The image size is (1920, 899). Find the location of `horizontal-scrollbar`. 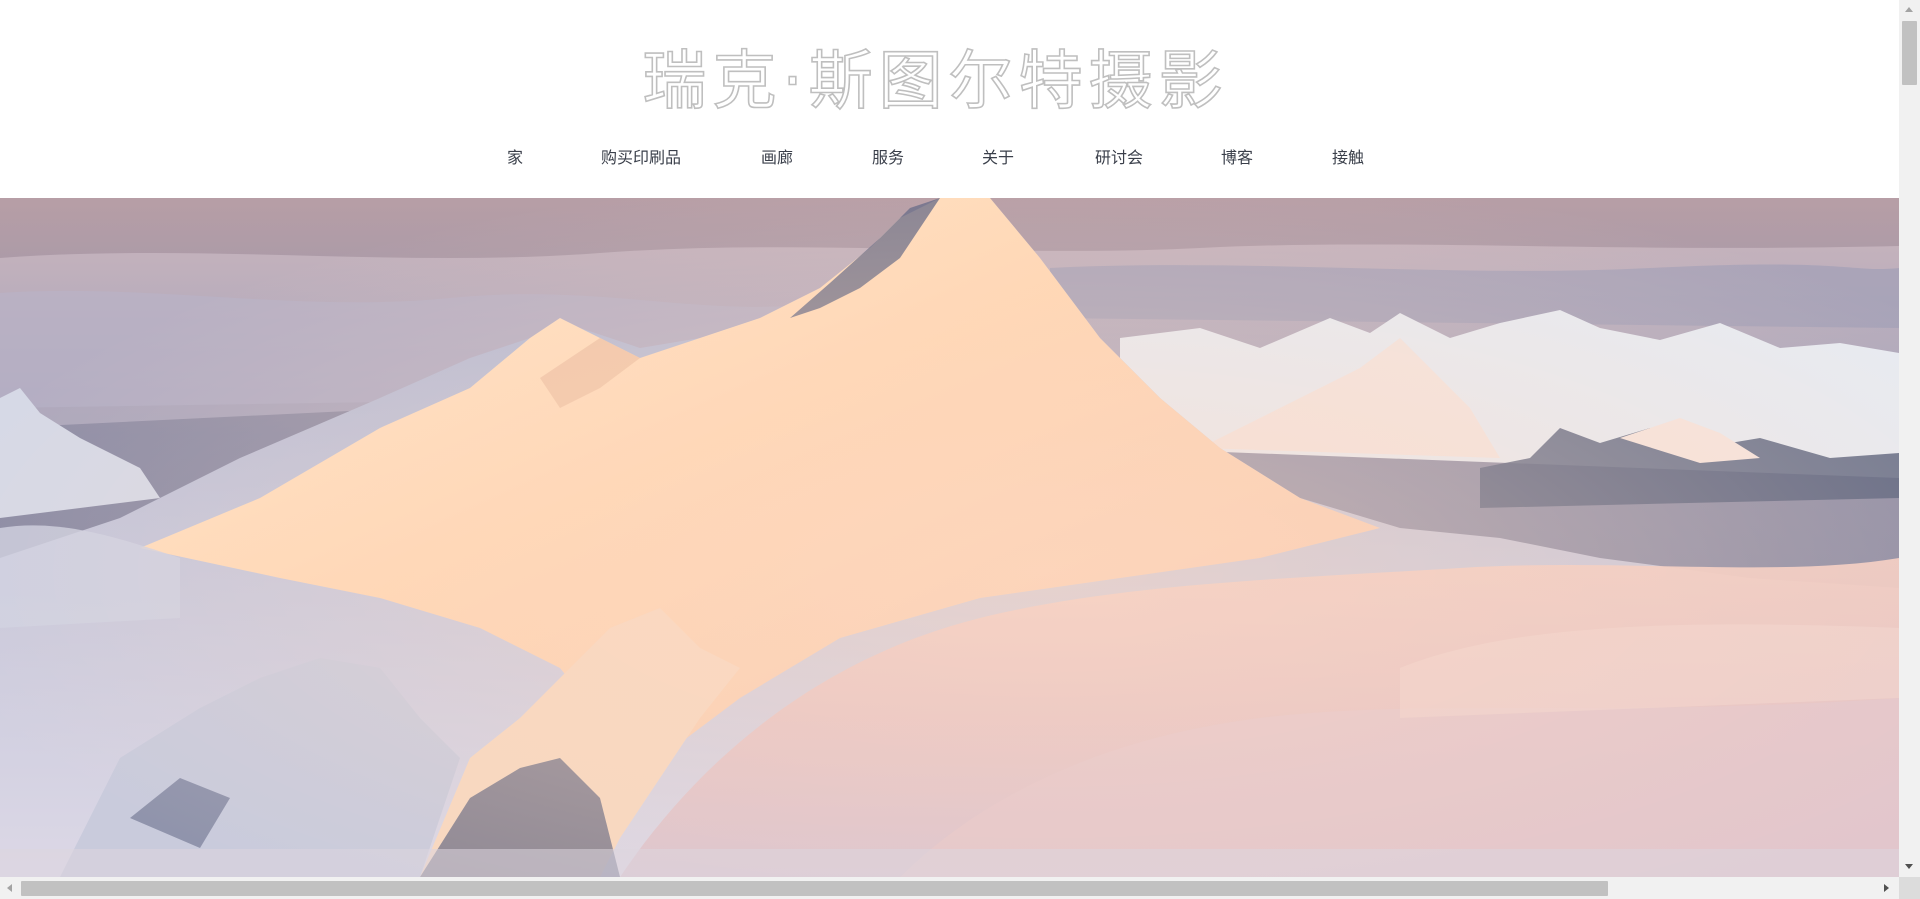

horizontal-scrollbar is located at coordinates (949, 888).